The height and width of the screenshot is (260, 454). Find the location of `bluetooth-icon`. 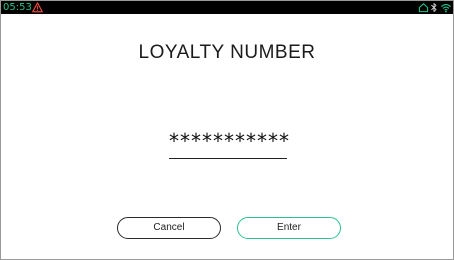

bluetooth-icon is located at coordinates (434, 7).